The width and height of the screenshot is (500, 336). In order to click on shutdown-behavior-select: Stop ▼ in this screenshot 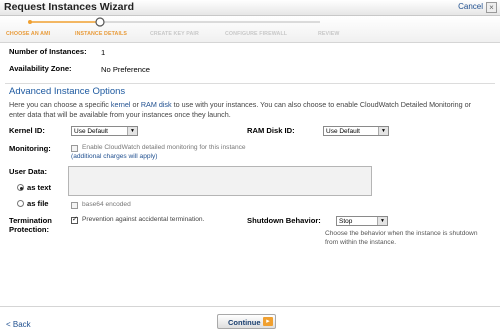, I will do `click(362, 221)`.